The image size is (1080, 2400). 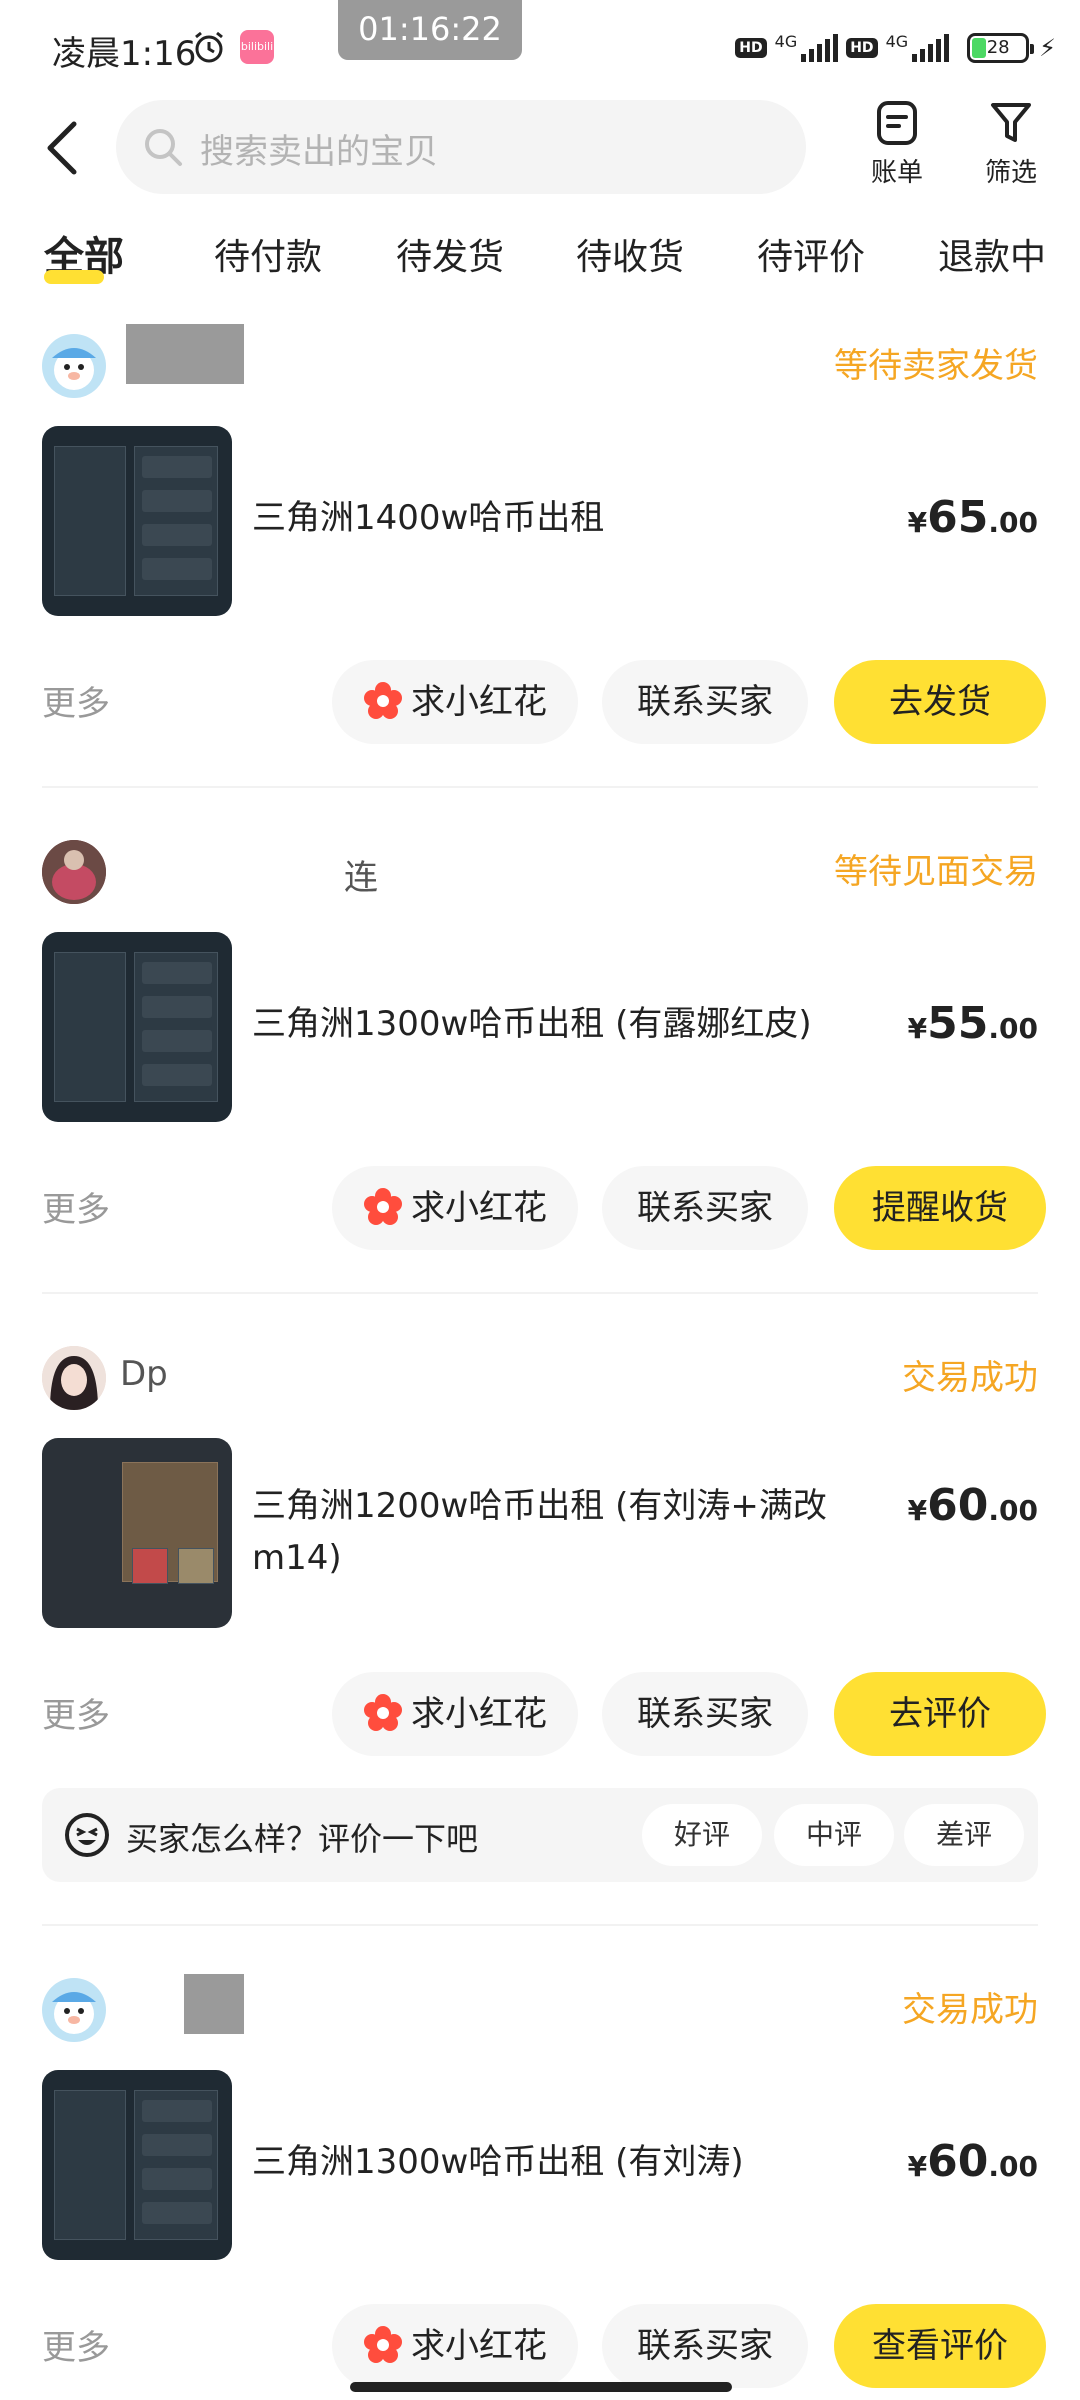 What do you see at coordinates (540, 1835) in the screenshot?
I see `review-prompt-bar: 买家怎么样？评价一下吧 好评 中评 差评` at bounding box center [540, 1835].